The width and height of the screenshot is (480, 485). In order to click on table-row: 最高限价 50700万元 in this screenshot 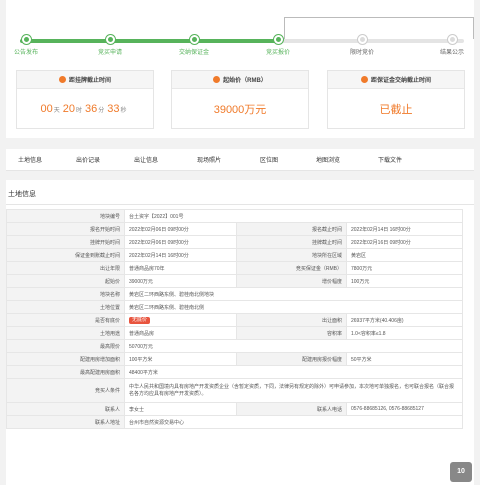, I will do `click(234, 346)`.